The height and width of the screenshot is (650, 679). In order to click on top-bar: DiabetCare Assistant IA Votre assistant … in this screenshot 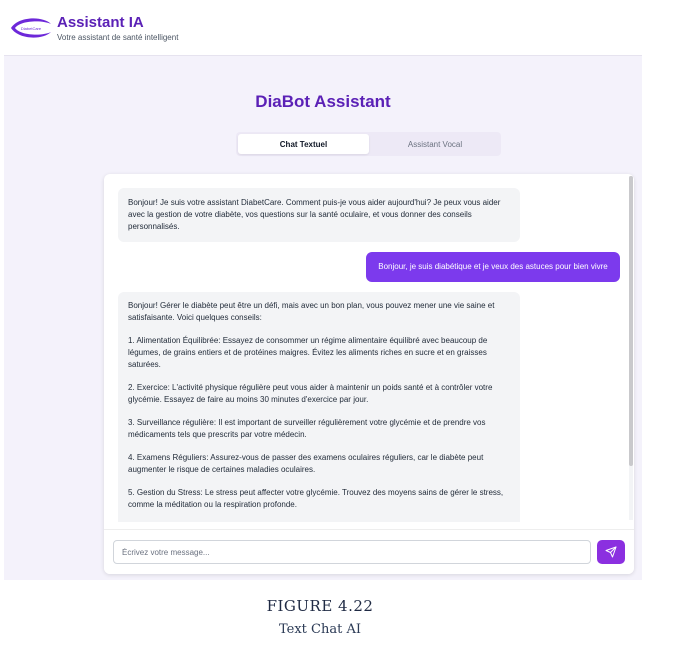, I will do `click(323, 30)`.